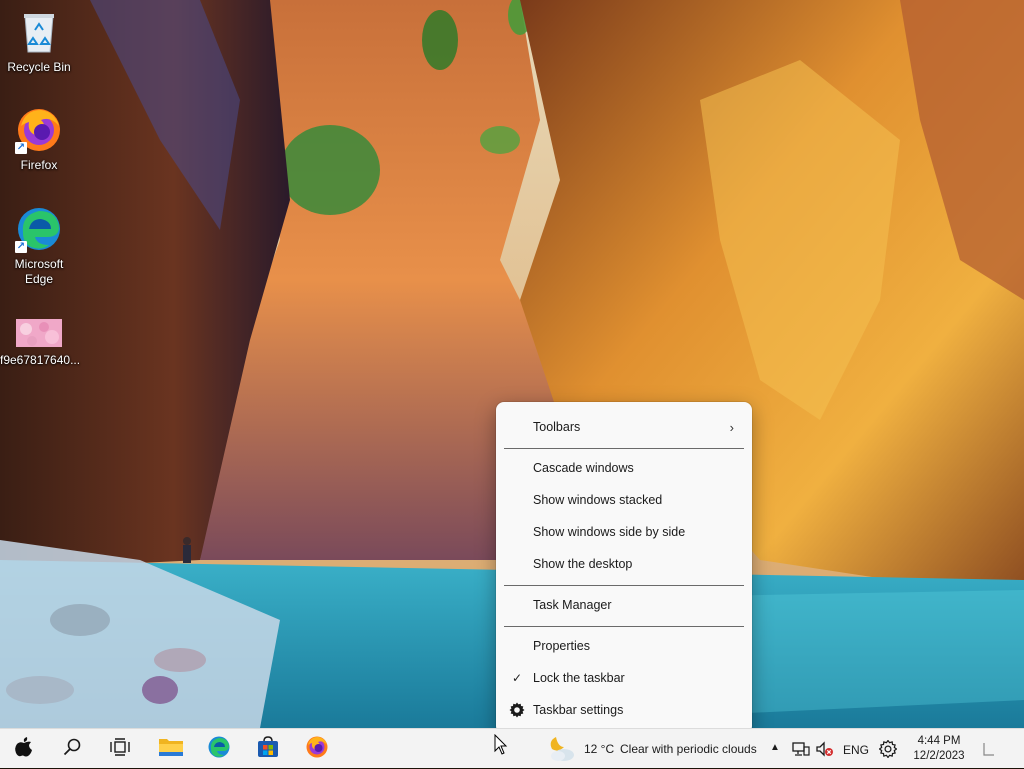 The height and width of the screenshot is (769, 1024). Describe the element at coordinates (557, 427) in the screenshot. I see `menu-item-label: Toolbars` at that location.